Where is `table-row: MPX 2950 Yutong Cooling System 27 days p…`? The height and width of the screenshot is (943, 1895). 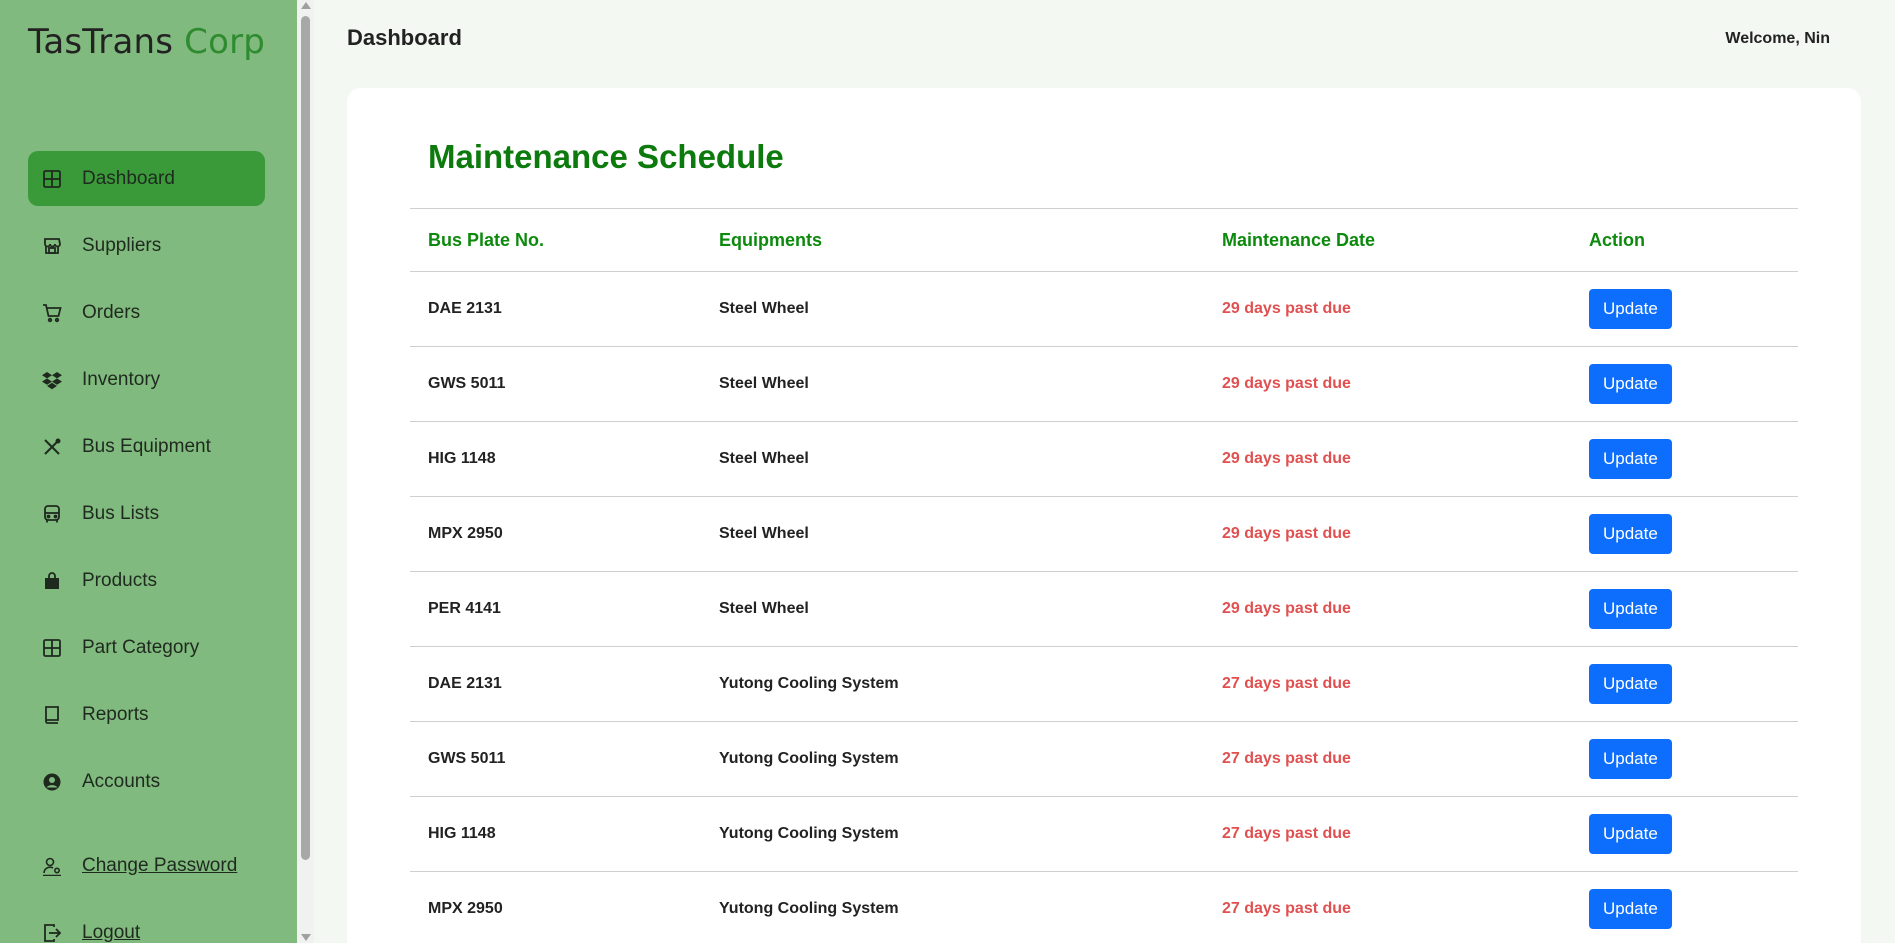 table-row: MPX 2950 Yutong Cooling System 27 days p… is located at coordinates (1104, 907).